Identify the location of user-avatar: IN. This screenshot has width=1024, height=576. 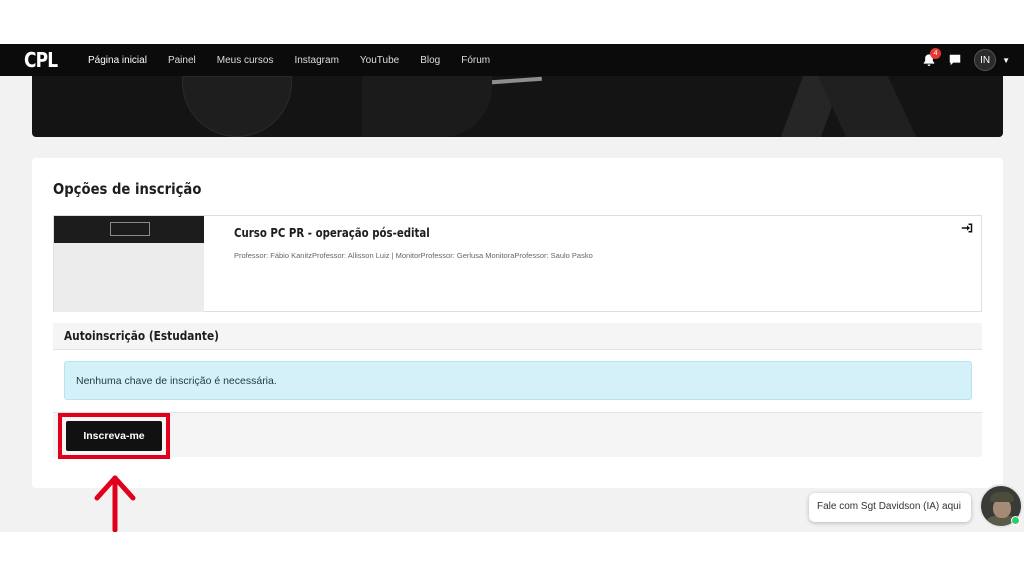
(985, 60).